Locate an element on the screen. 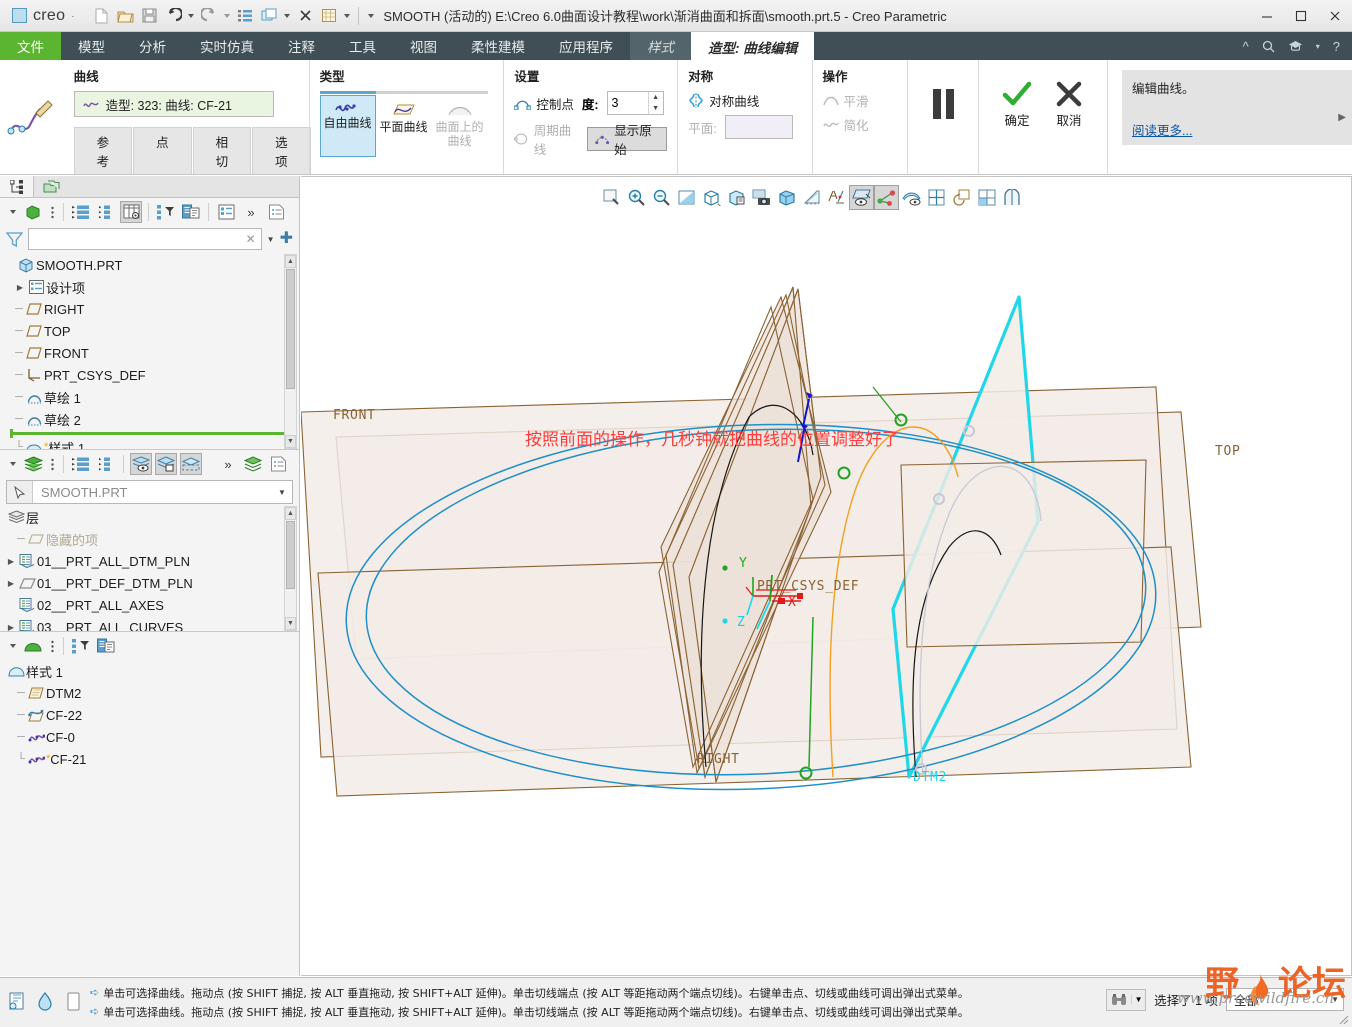 The width and height of the screenshot is (1352, 1027). layer-more-icon: » is located at coordinates (228, 464).